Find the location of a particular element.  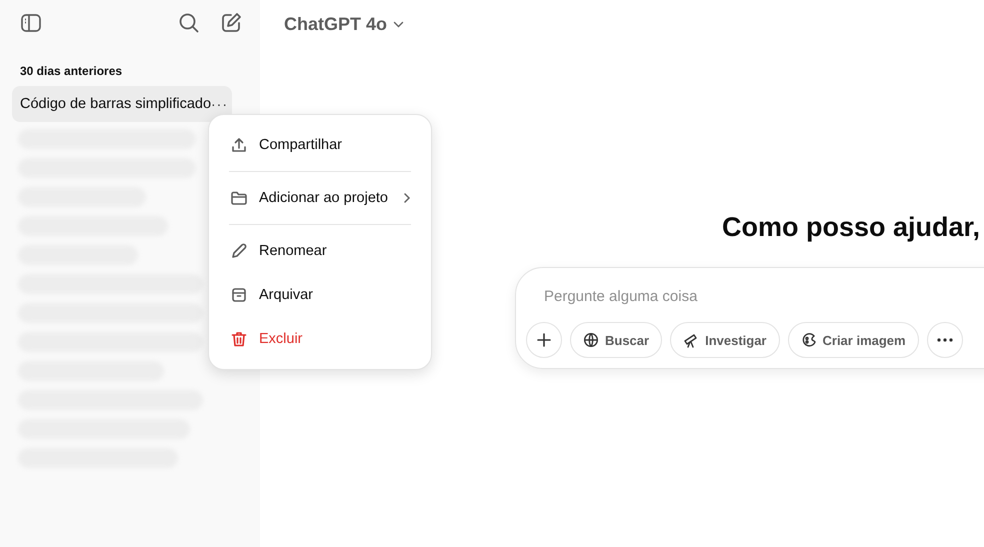

search-icon is located at coordinates (189, 23).